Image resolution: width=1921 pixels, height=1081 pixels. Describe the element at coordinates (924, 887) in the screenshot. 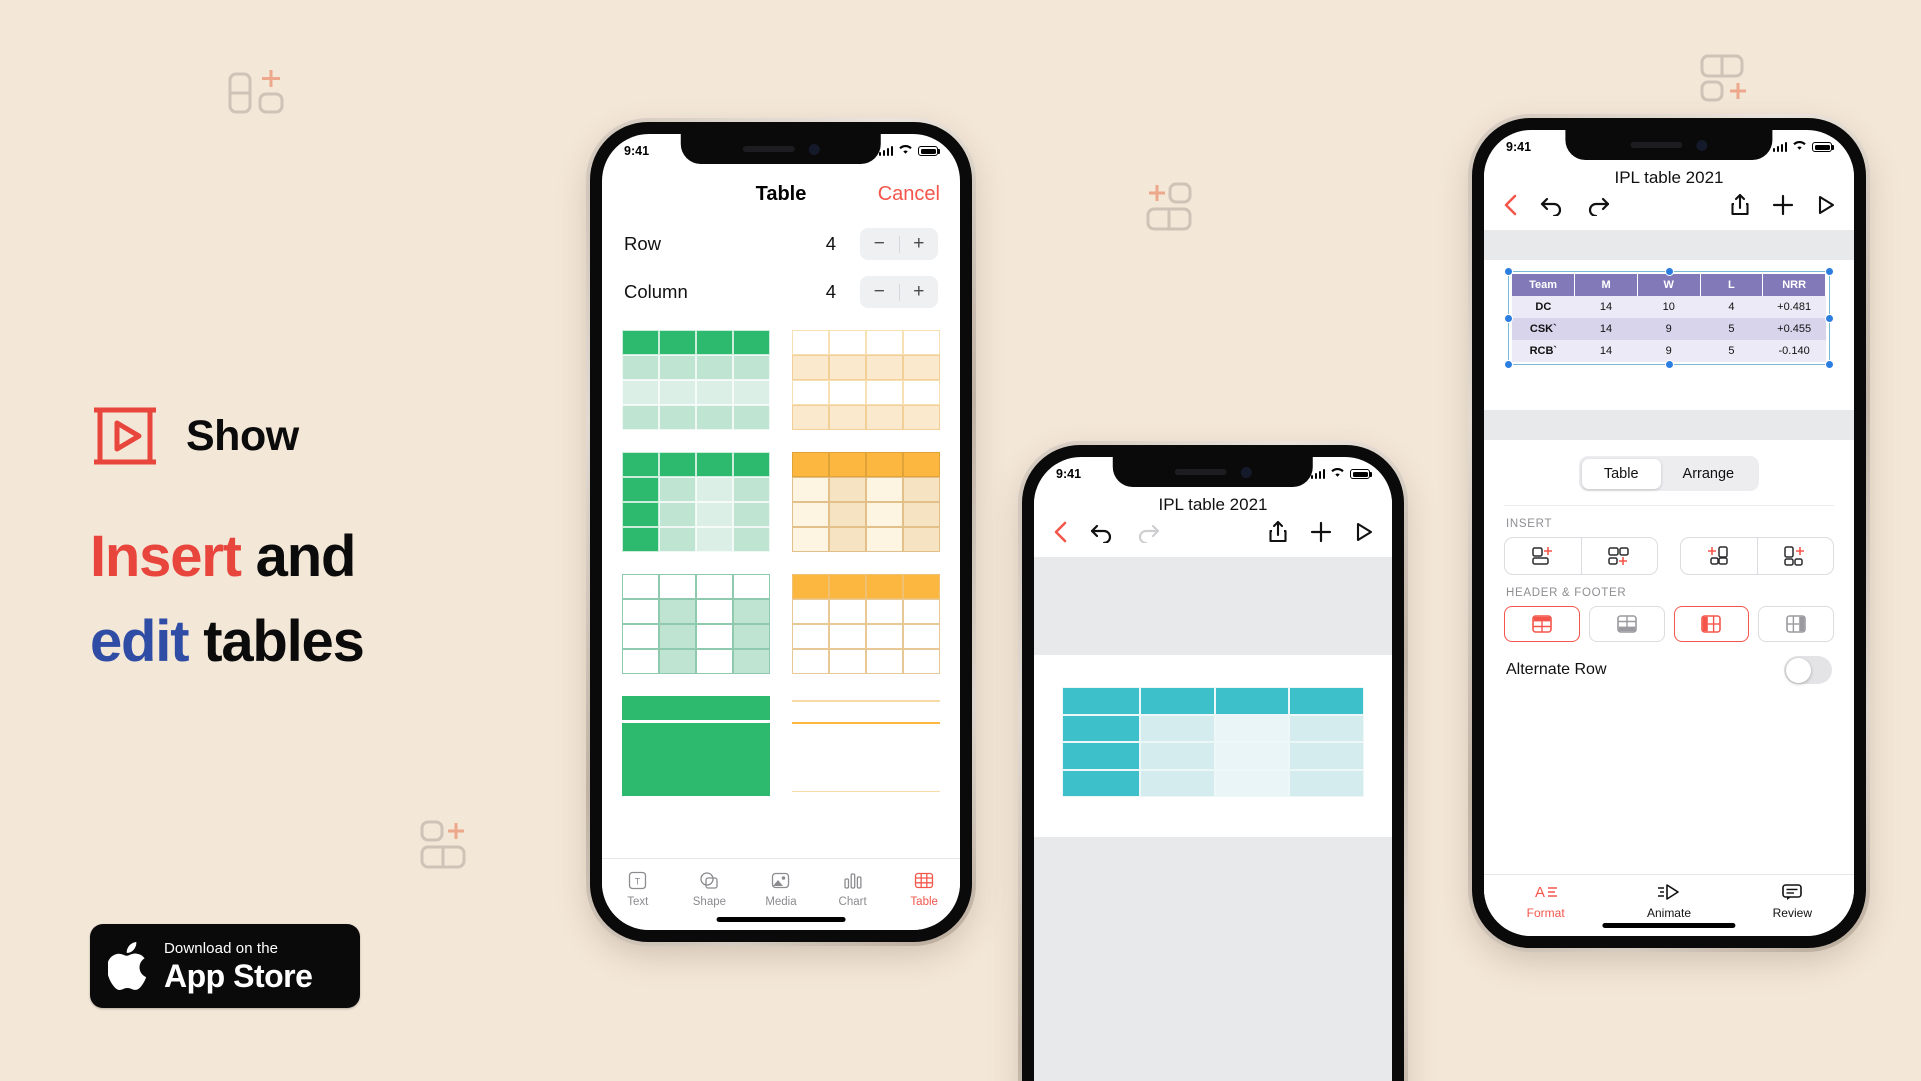

I see `tab-table: Table` at that location.